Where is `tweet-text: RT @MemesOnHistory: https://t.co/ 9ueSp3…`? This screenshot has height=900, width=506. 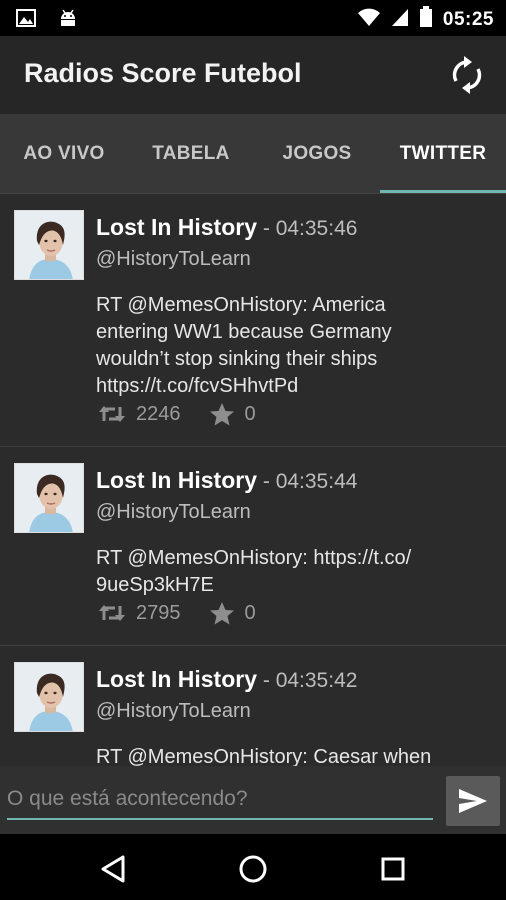 tweet-text: RT @MemesOnHistory: https://t.co/ 9ueSp3… is located at coordinates (254, 571).